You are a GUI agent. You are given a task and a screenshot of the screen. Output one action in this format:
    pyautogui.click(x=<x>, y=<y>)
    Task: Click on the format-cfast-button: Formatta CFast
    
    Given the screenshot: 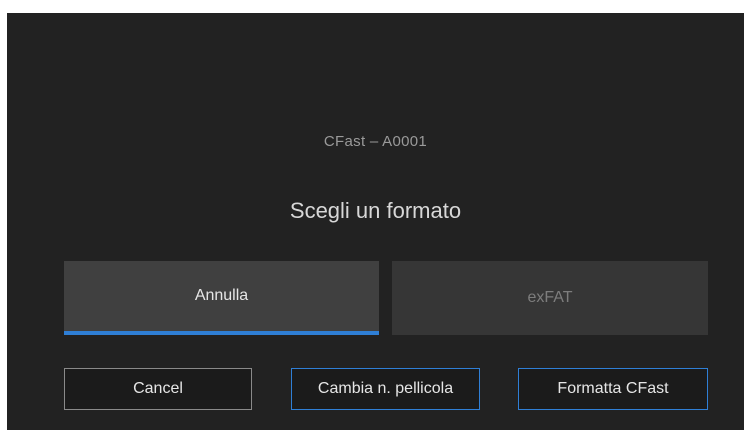 What is the action you would take?
    pyautogui.click(x=613, y=389)
    